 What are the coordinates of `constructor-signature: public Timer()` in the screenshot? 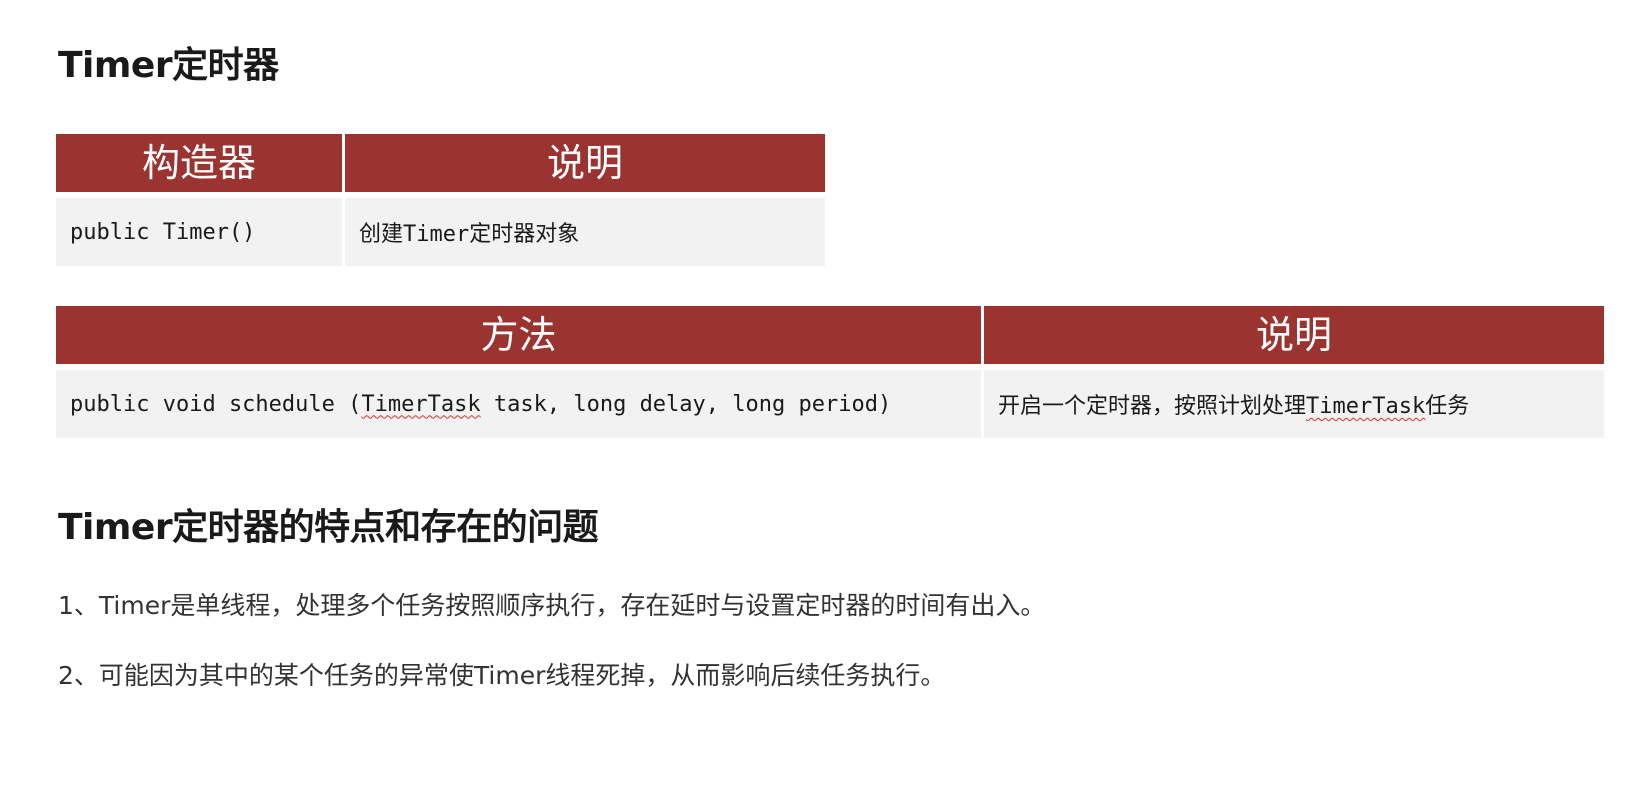 It's located at (199, 232).